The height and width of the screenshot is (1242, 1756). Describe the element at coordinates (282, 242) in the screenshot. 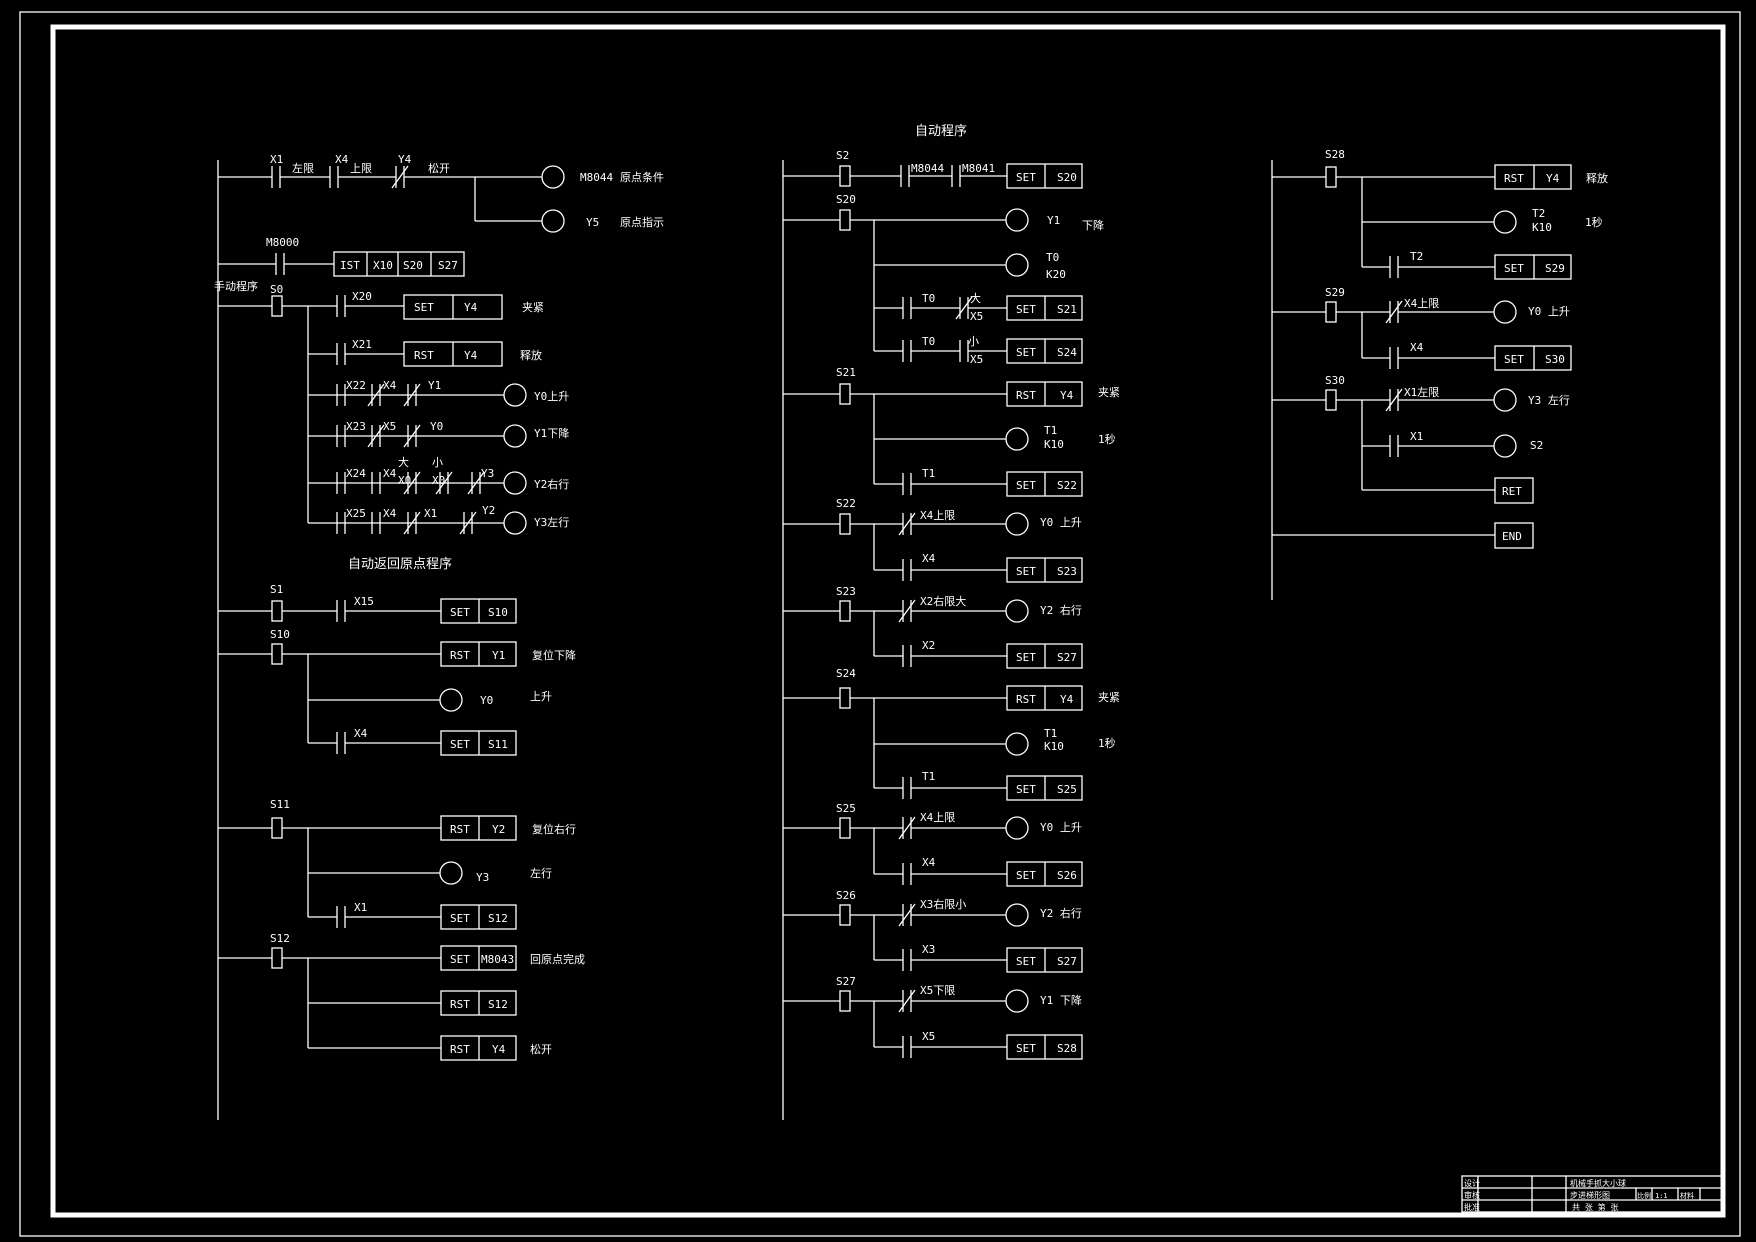

I see `contact-m8000: M8000` at that location.